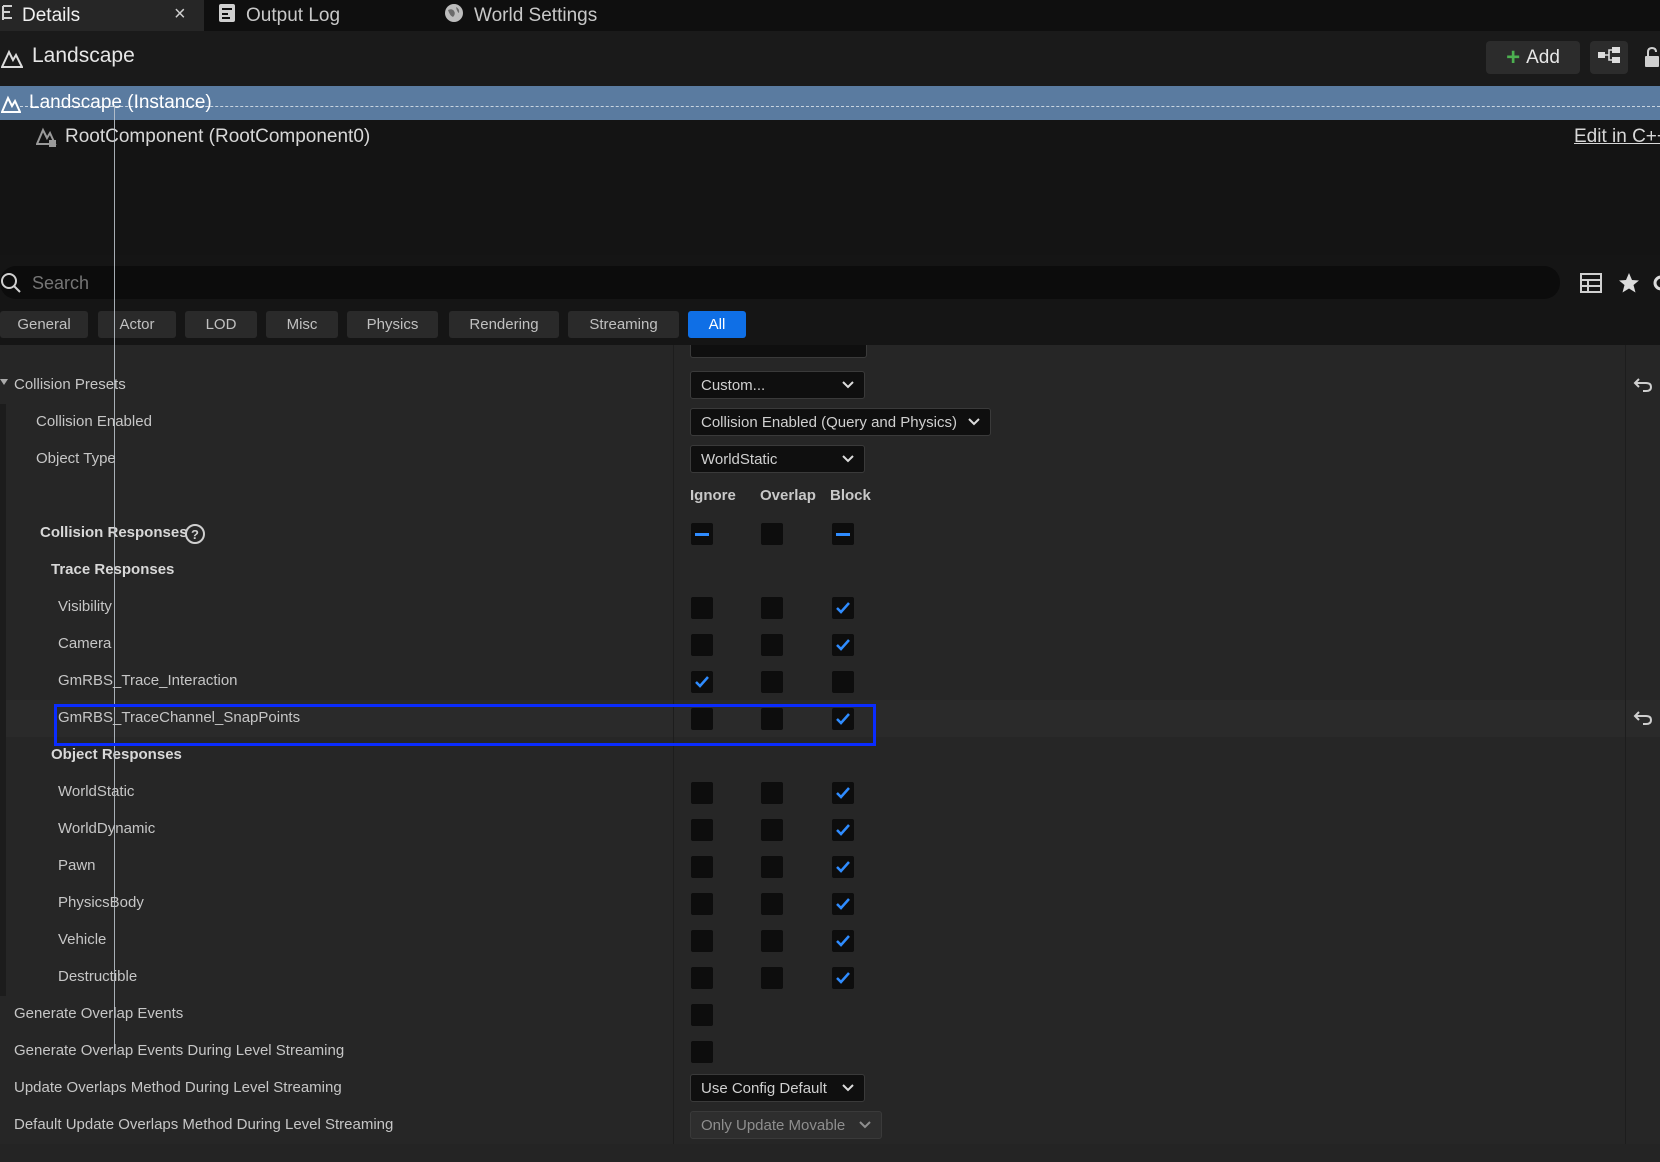 This screenshot has height=1162, width=1660. I want to click on object-type-label: Object Type, so click(76, 458).